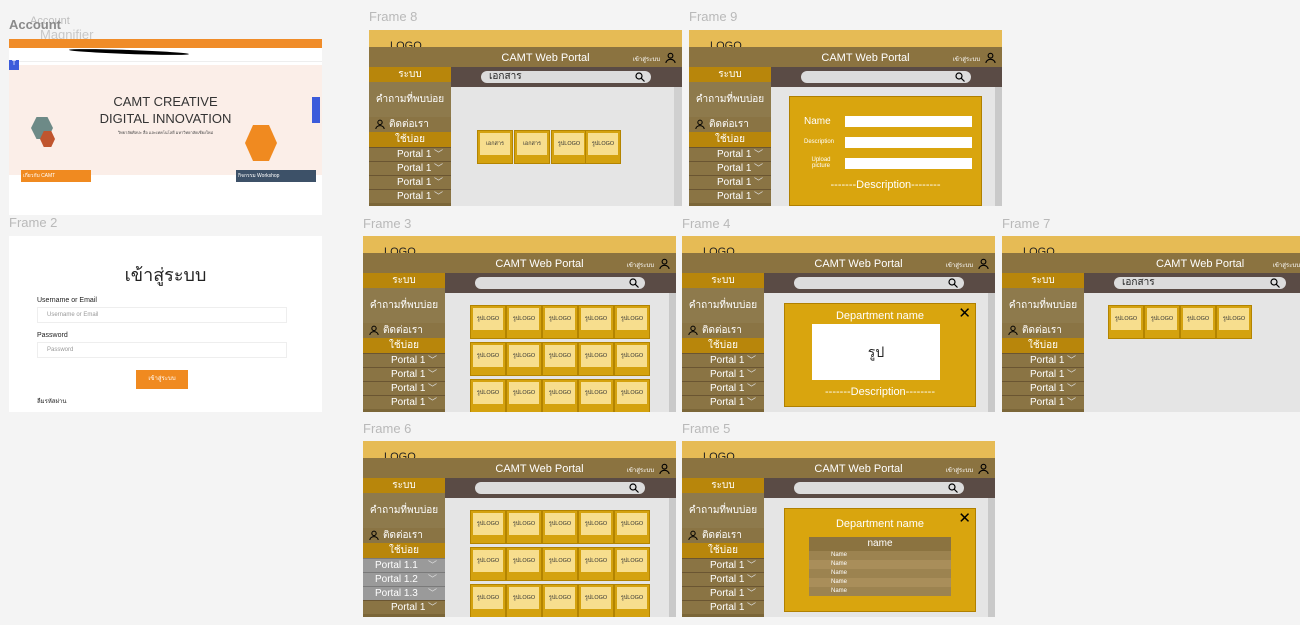 The width and height of the screenshot is (1300, 625). Describe the element at coordinates (404, 565) in the screenshot. I see `sidebar-item-portal-1-1: Portal 1.1 ﹀` at that location.